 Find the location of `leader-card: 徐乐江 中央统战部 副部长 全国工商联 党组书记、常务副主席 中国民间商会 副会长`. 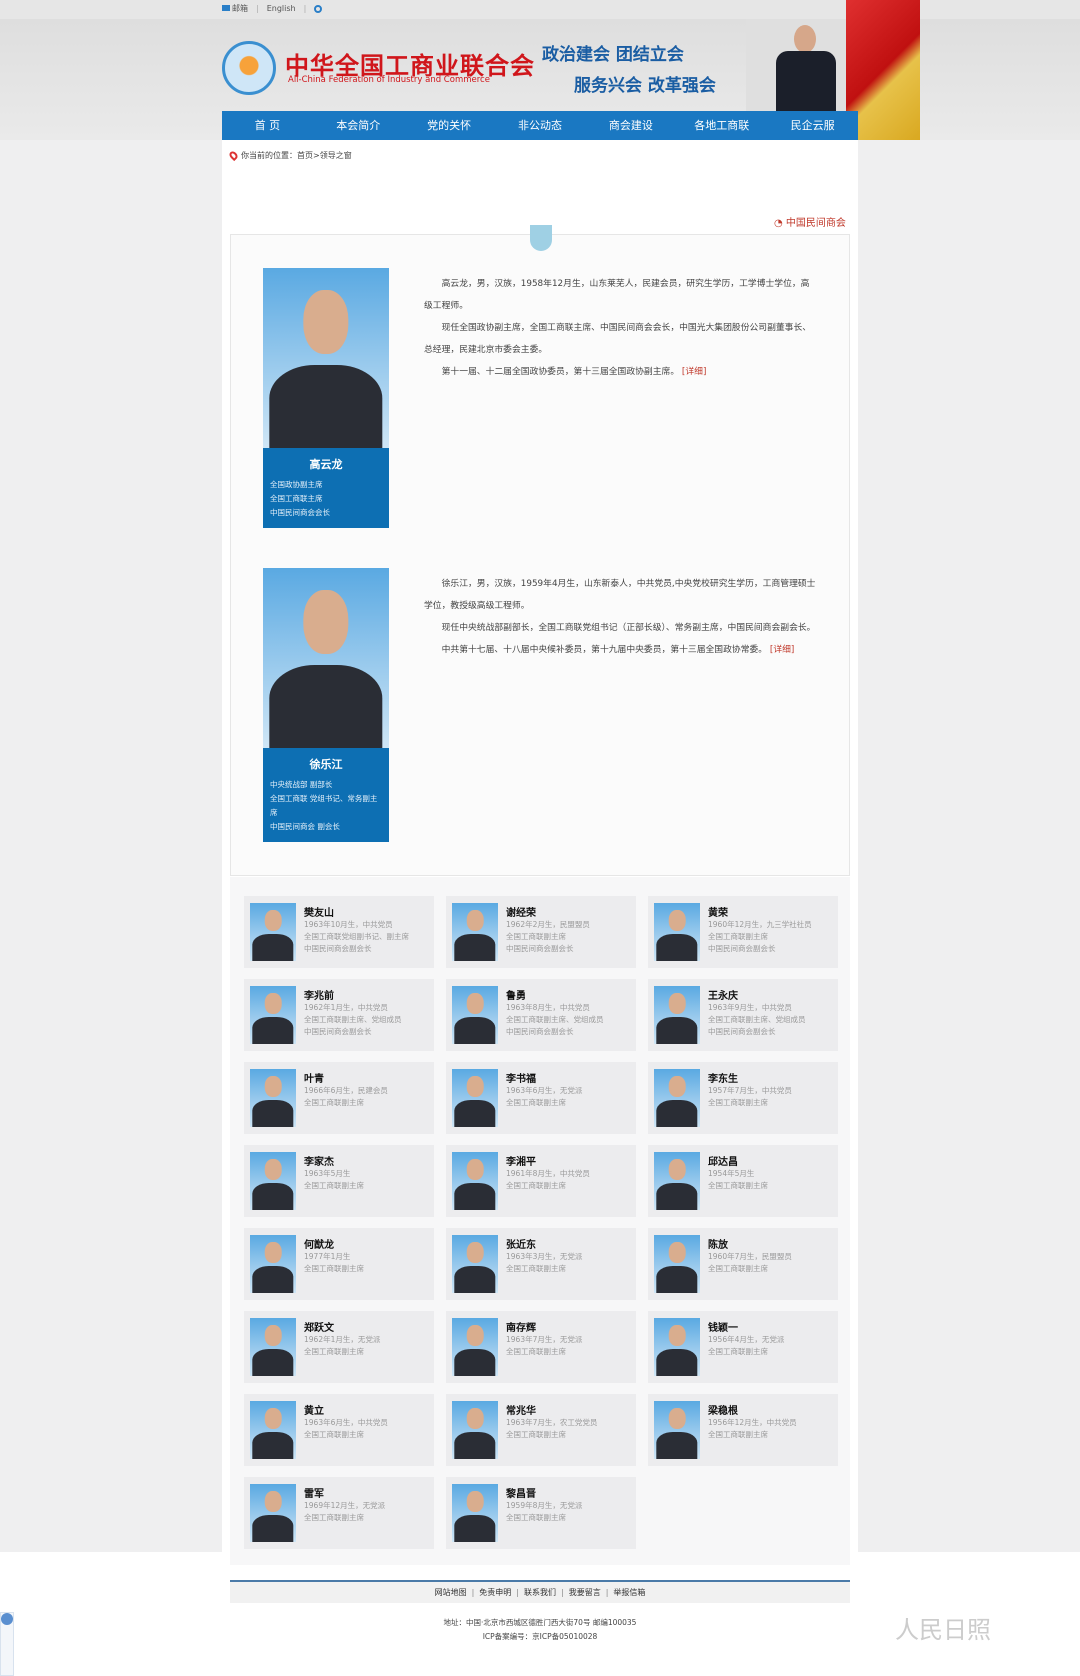

leader-card: 徐乐江 中央统战部 副部长 全国工商联 党组书记、常务副主席 中国民间商会 副会长 is located at coordinates (326, 705).